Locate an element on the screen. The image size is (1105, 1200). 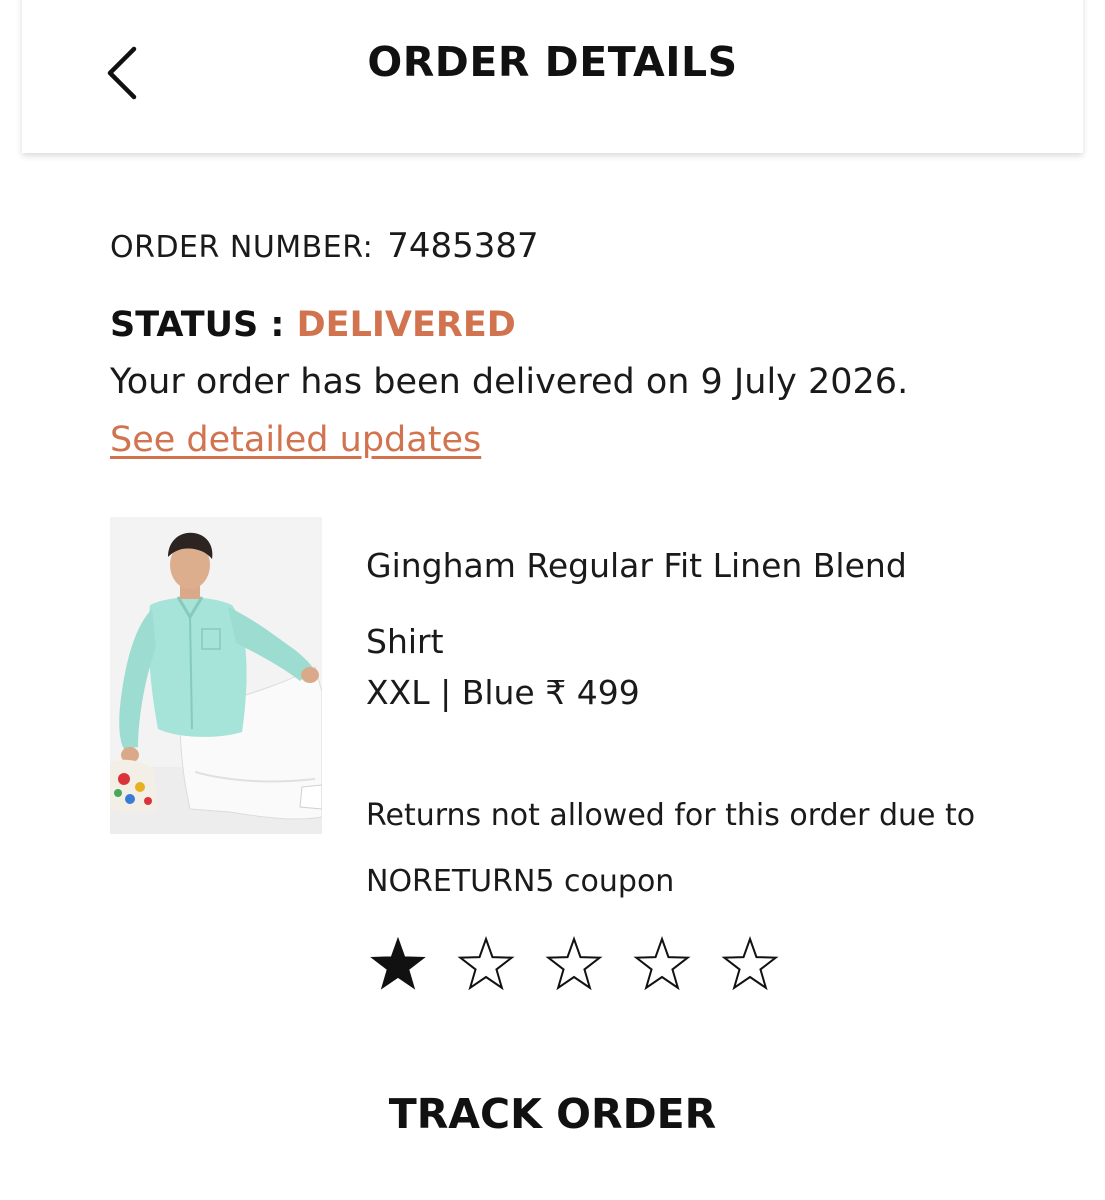
product-name: Gingham Regular Fit Linen Blend Shirt is located at coordinates (666, 604).